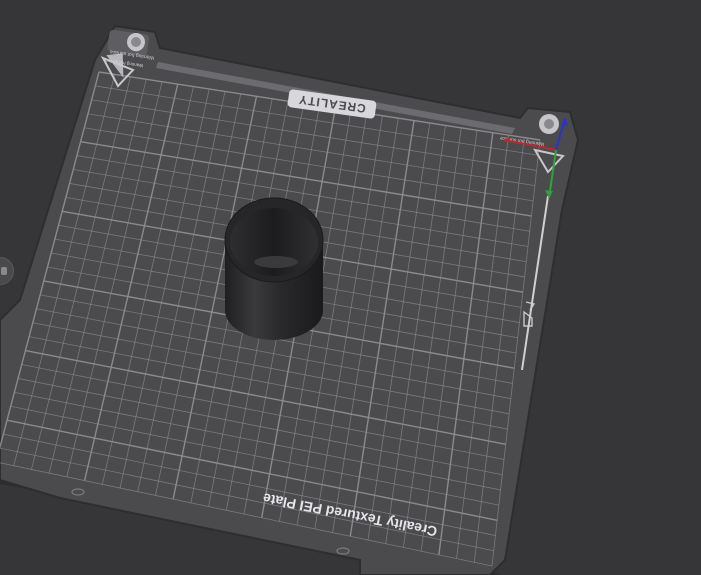  Describe the element at coordinates (274, 268) in the screenshot. I see `cylinder-object` at that location.